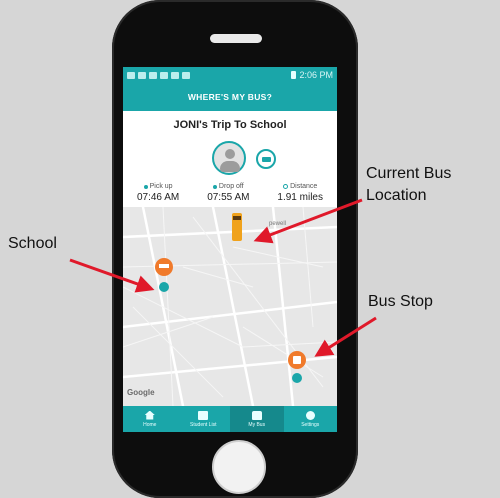 The width and height of the screenshot is (500, 498). I want to click on arrow-to-bus-stop, so click(345, 336).